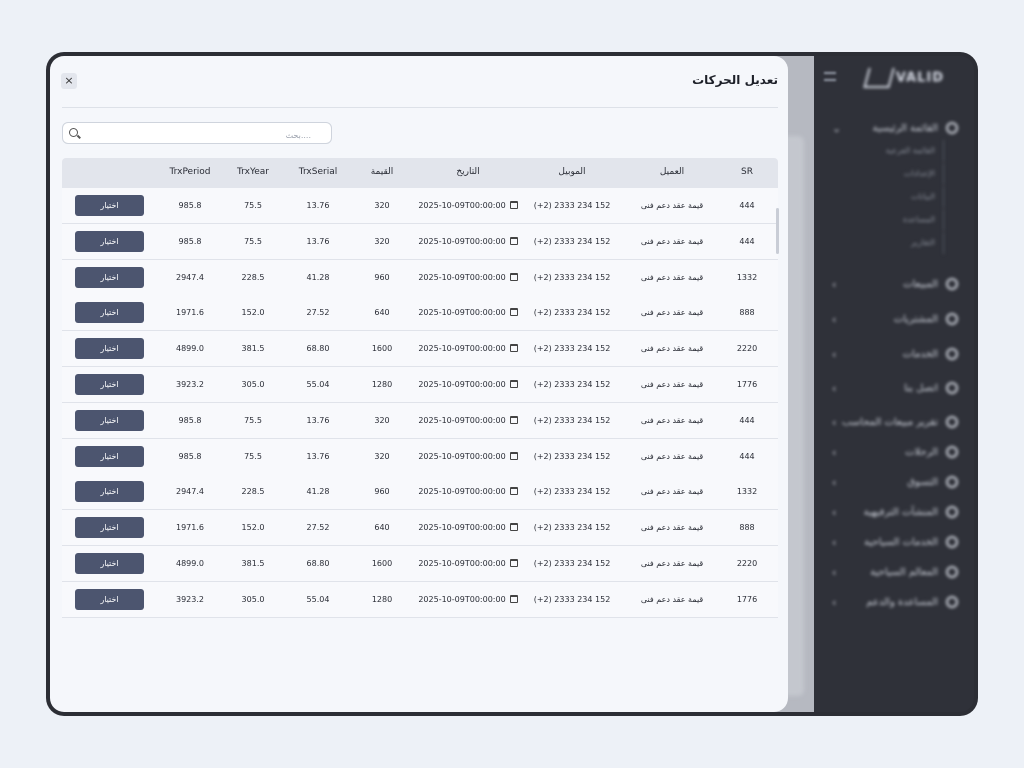 This screenshot has height=768, width=1024. What do you see at coordinates (894, 319) in the screenshot?
I see `sidebar-item: ‹ المشتريات` at bounding box center [894, 319].